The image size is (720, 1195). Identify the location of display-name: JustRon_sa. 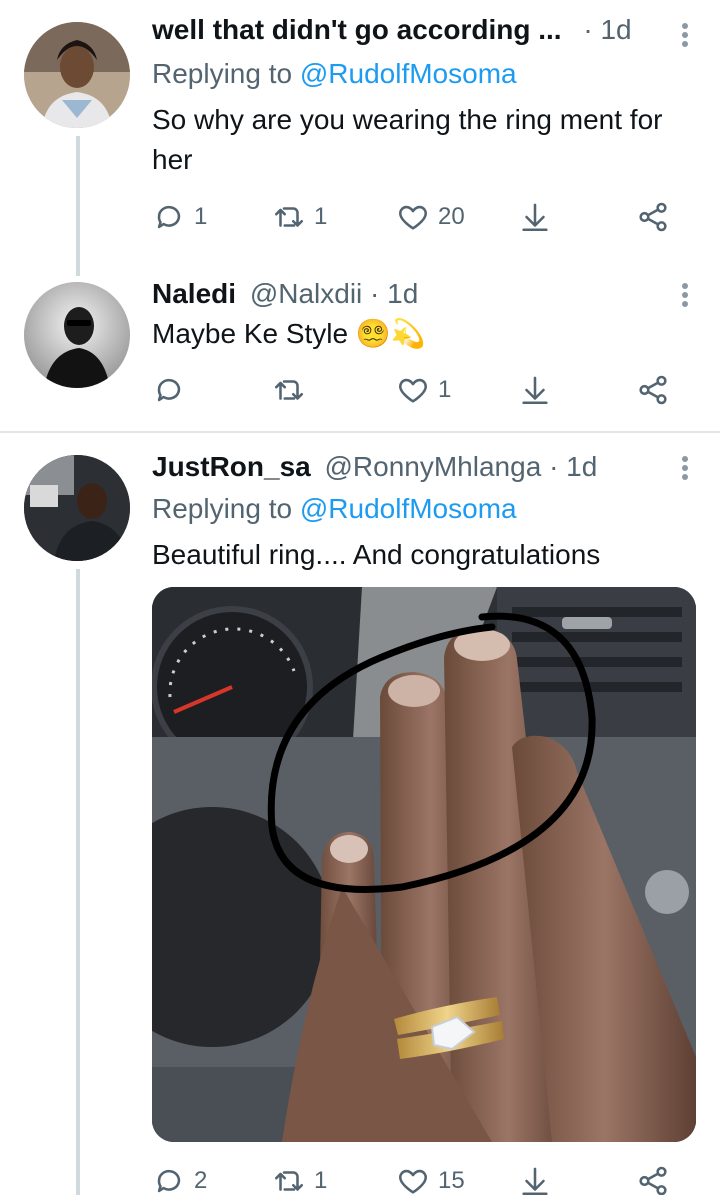
(231, 466).